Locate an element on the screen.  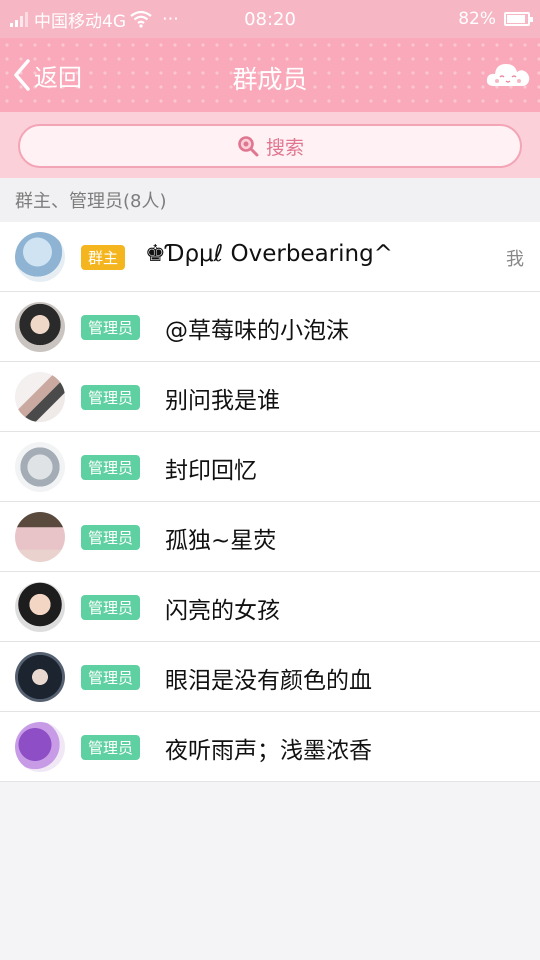
search-placeholder: 搜索 is located at coordinates (284, 147).